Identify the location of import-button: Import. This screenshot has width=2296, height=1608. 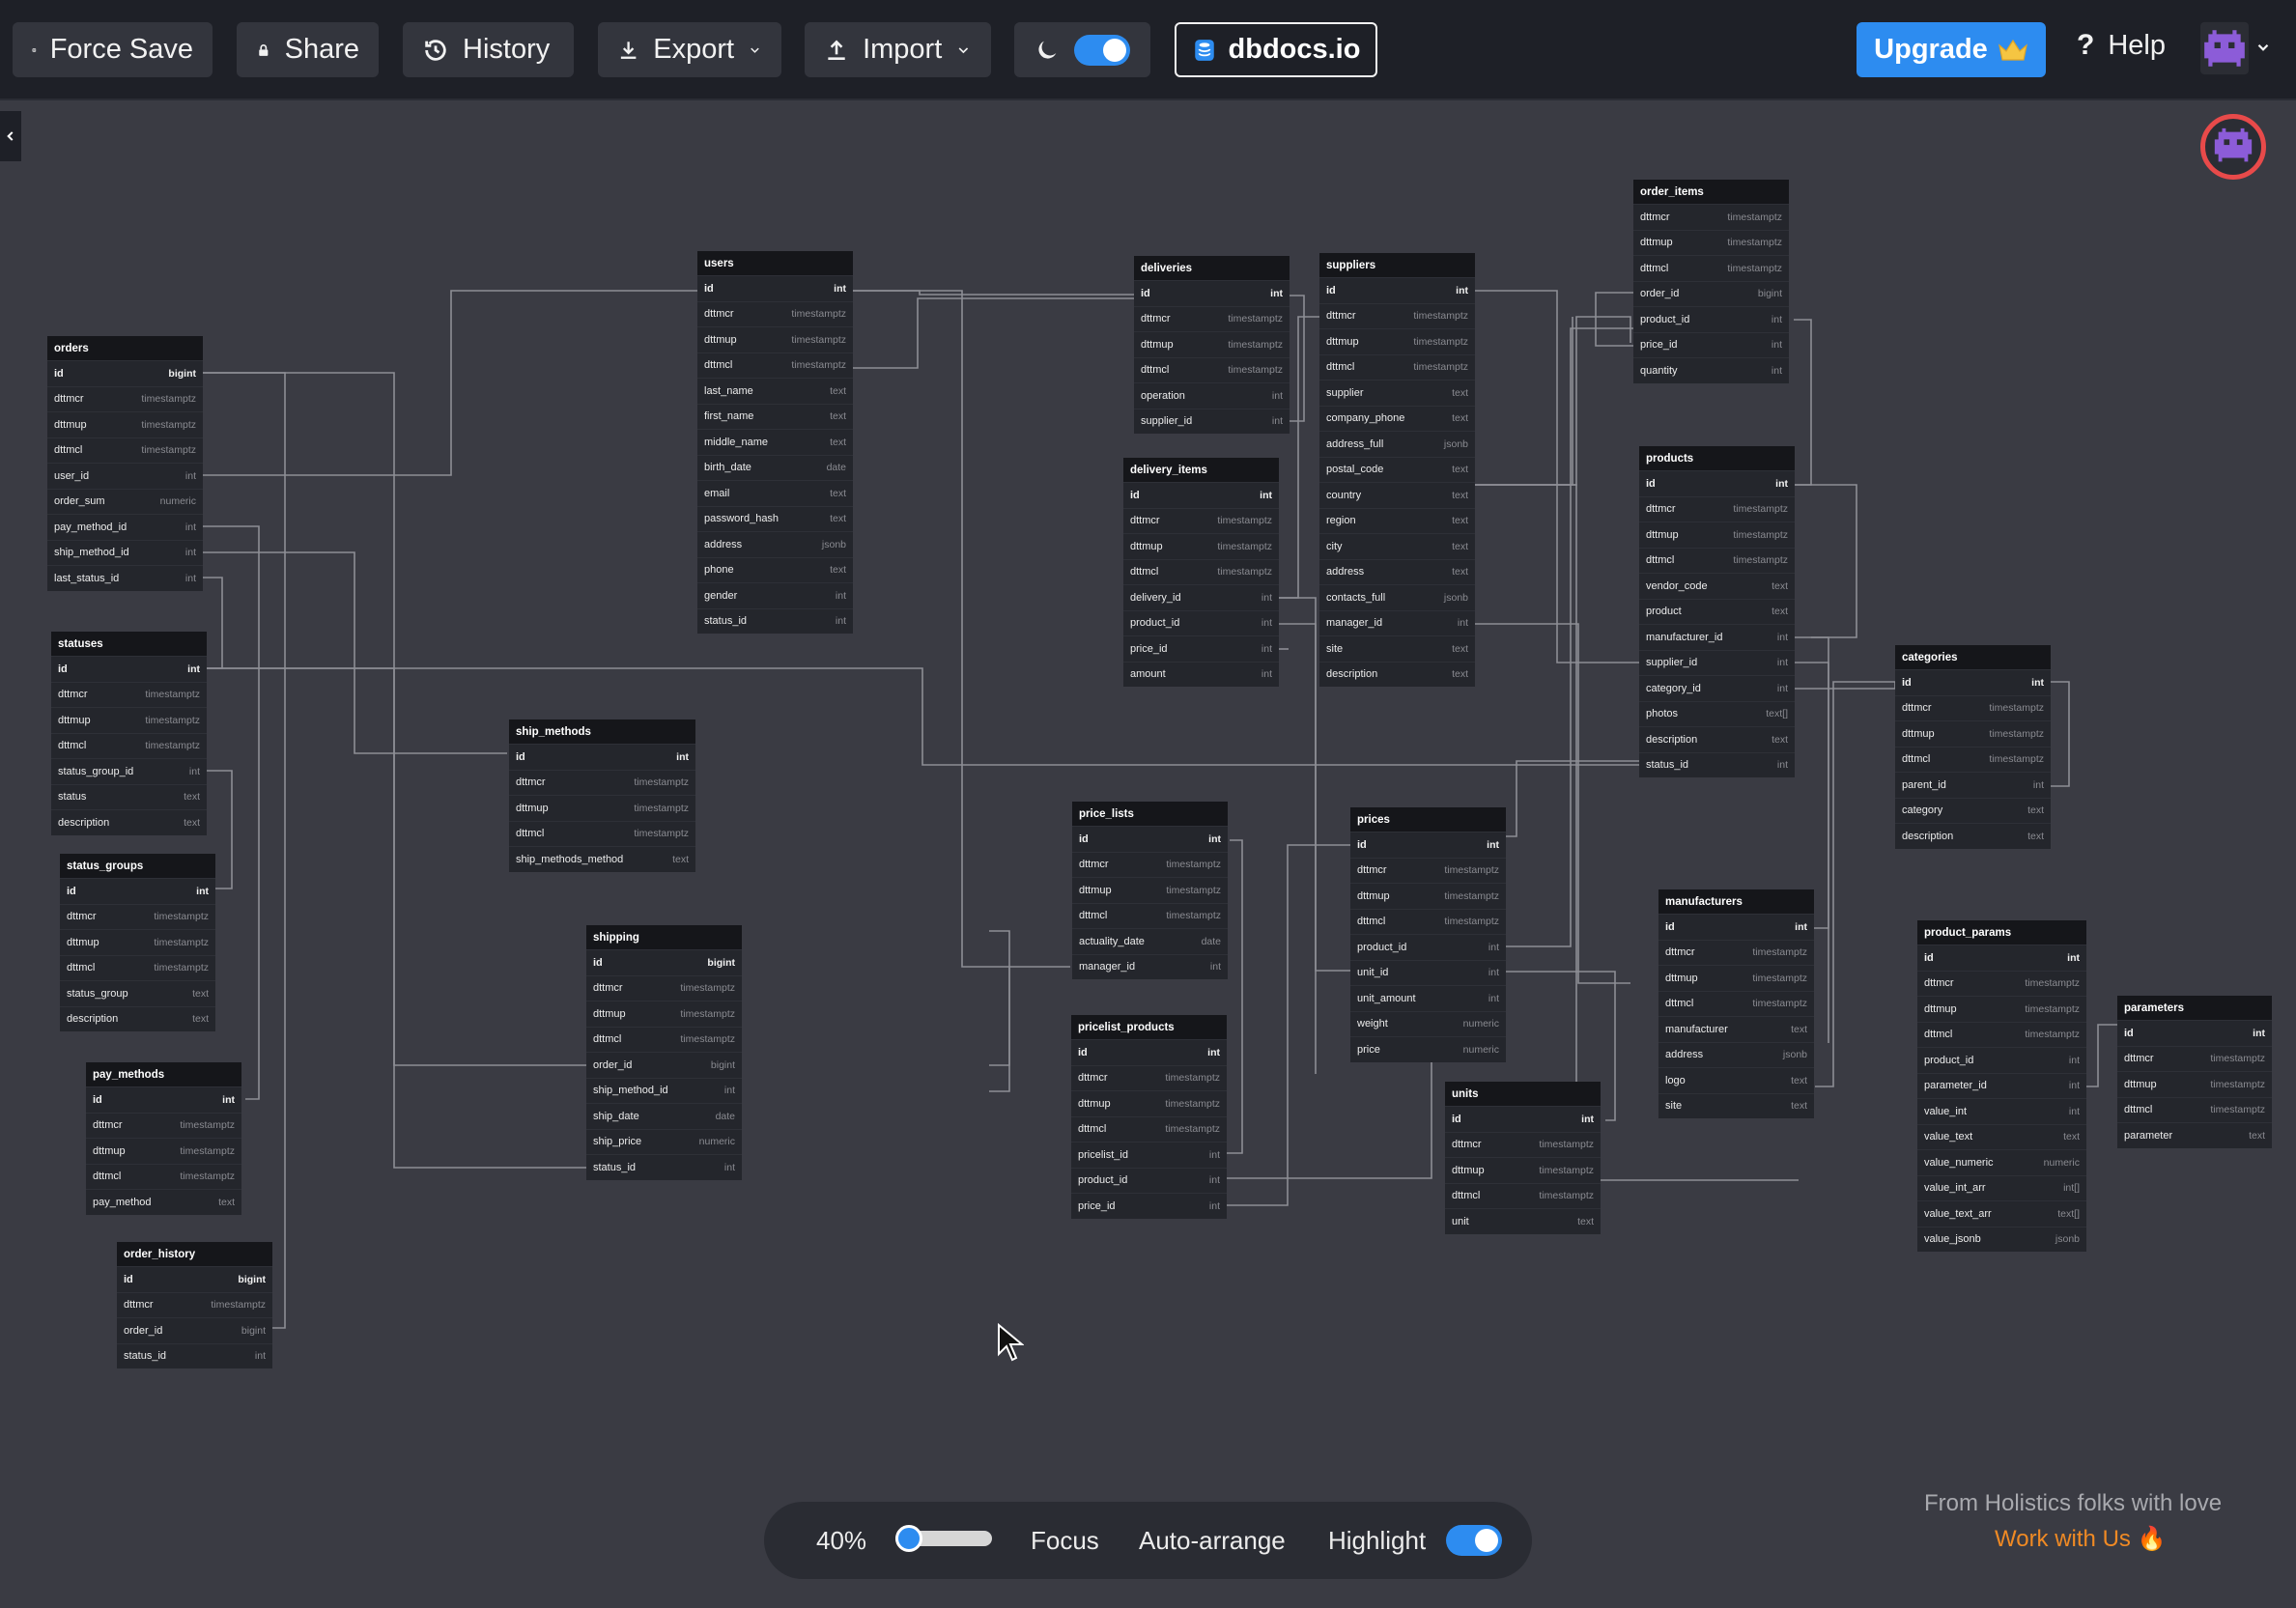
(898, 49).